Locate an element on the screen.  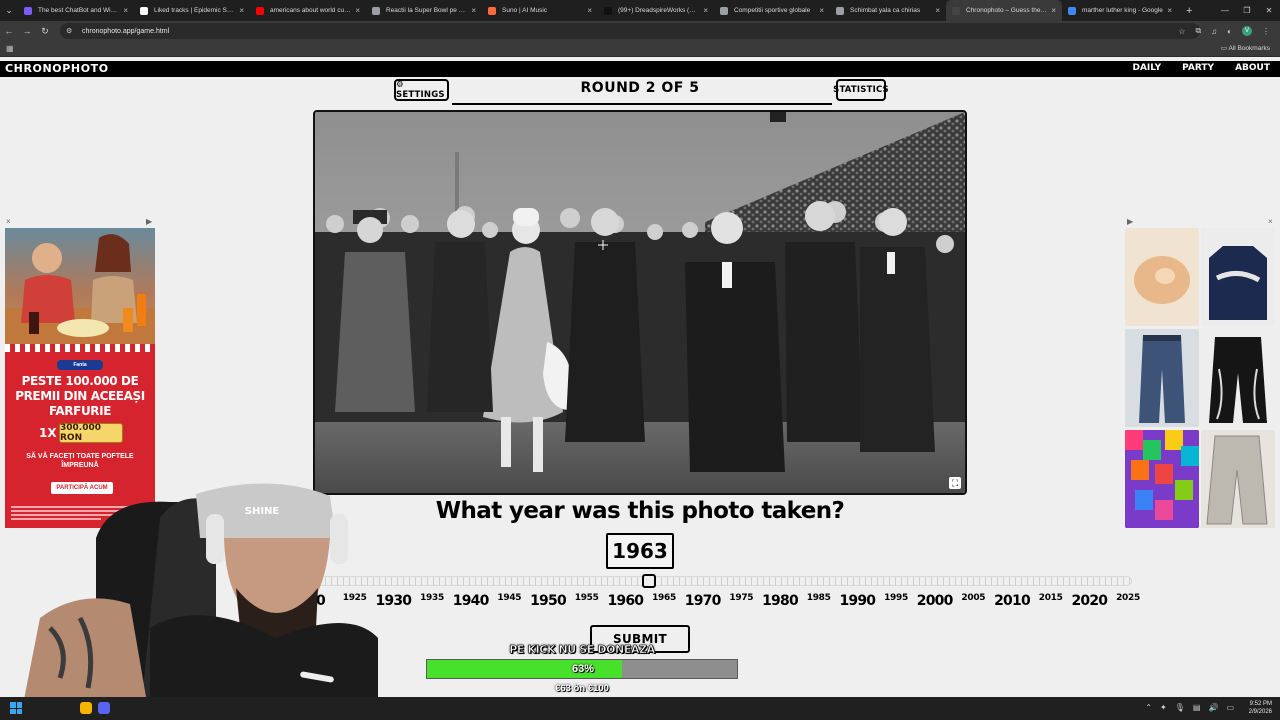
browser-tab: The best ChatBot and Widget × is located at coordinates (76, 10).